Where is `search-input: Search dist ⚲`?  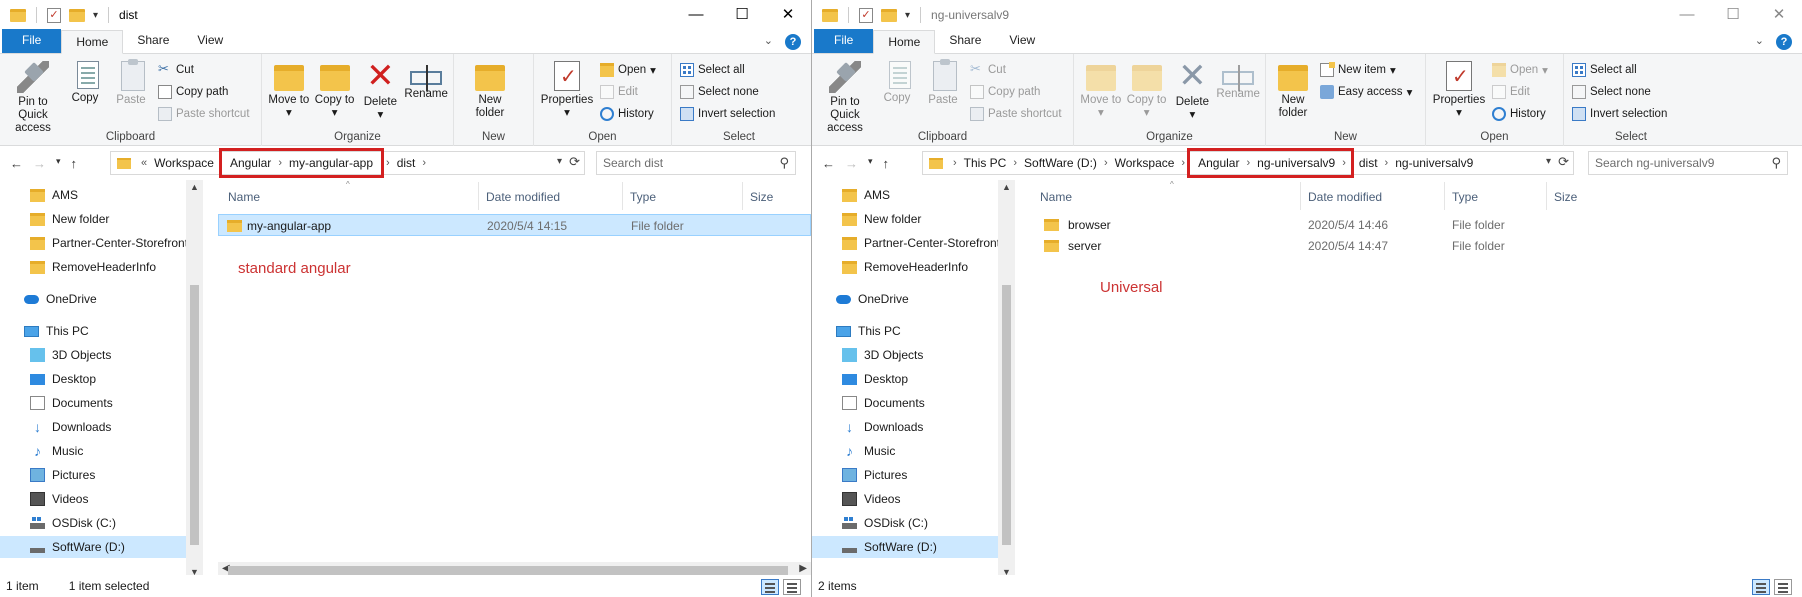
search-input: Search dist ⚲ is located at coordinates (696, 163).